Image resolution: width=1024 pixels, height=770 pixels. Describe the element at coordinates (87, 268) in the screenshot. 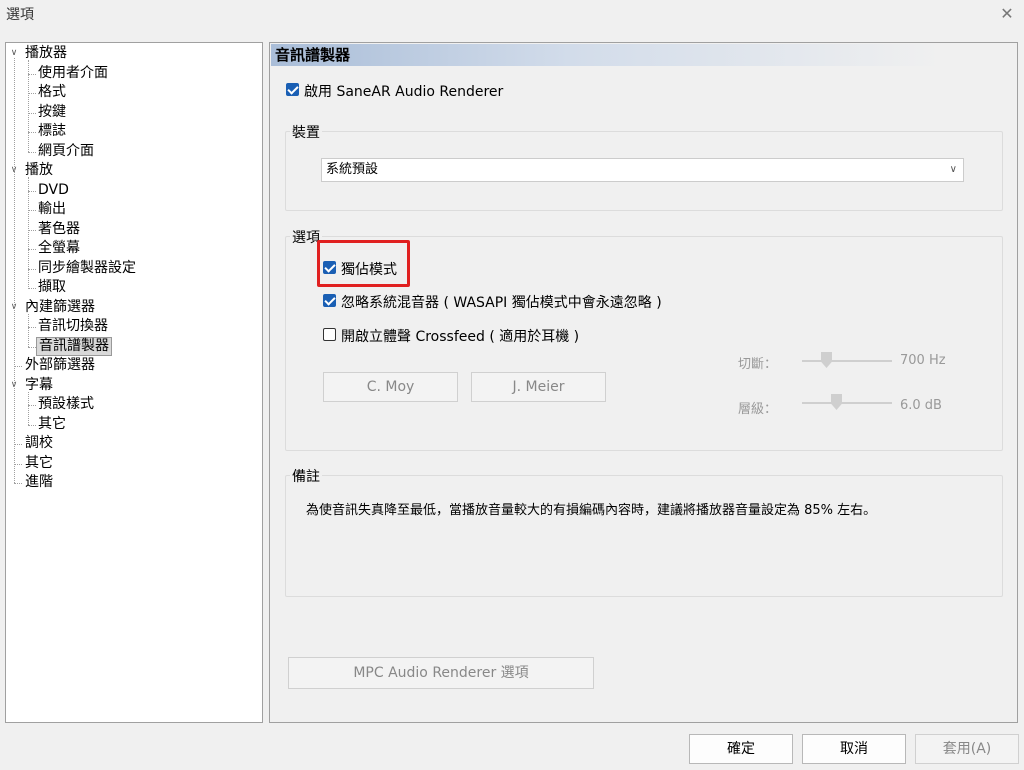

I see `tree-child-item: 同步繪製器設定` at that location.